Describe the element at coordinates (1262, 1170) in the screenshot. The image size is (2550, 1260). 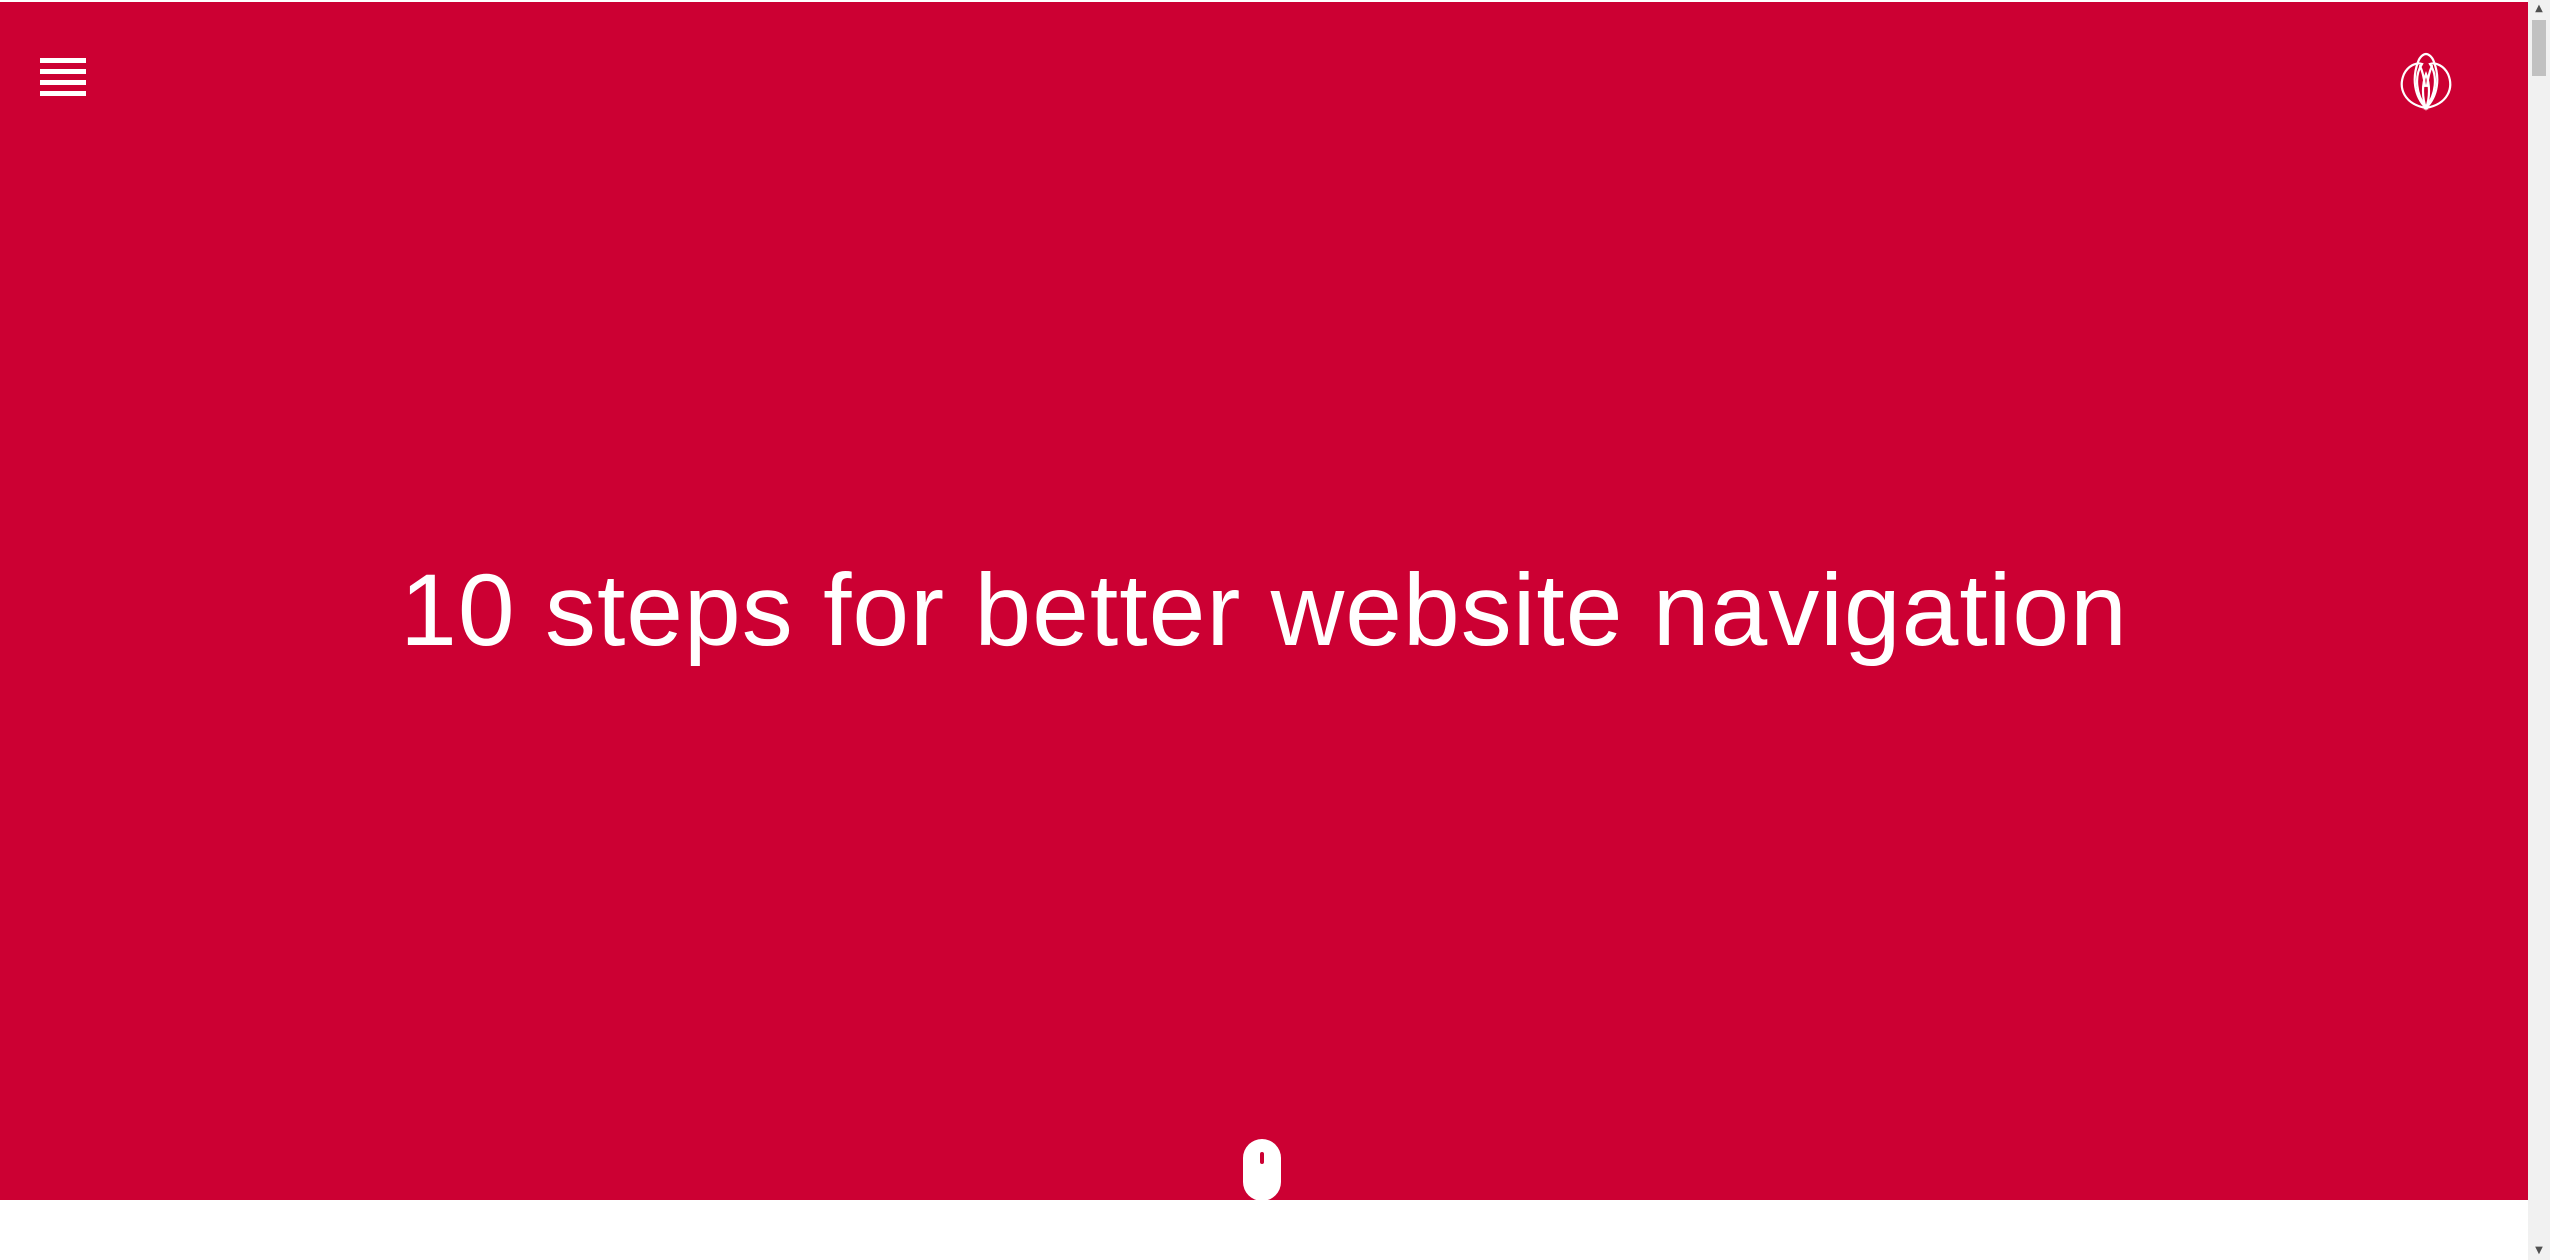
I see `mouse-scroll-icon` at that location.